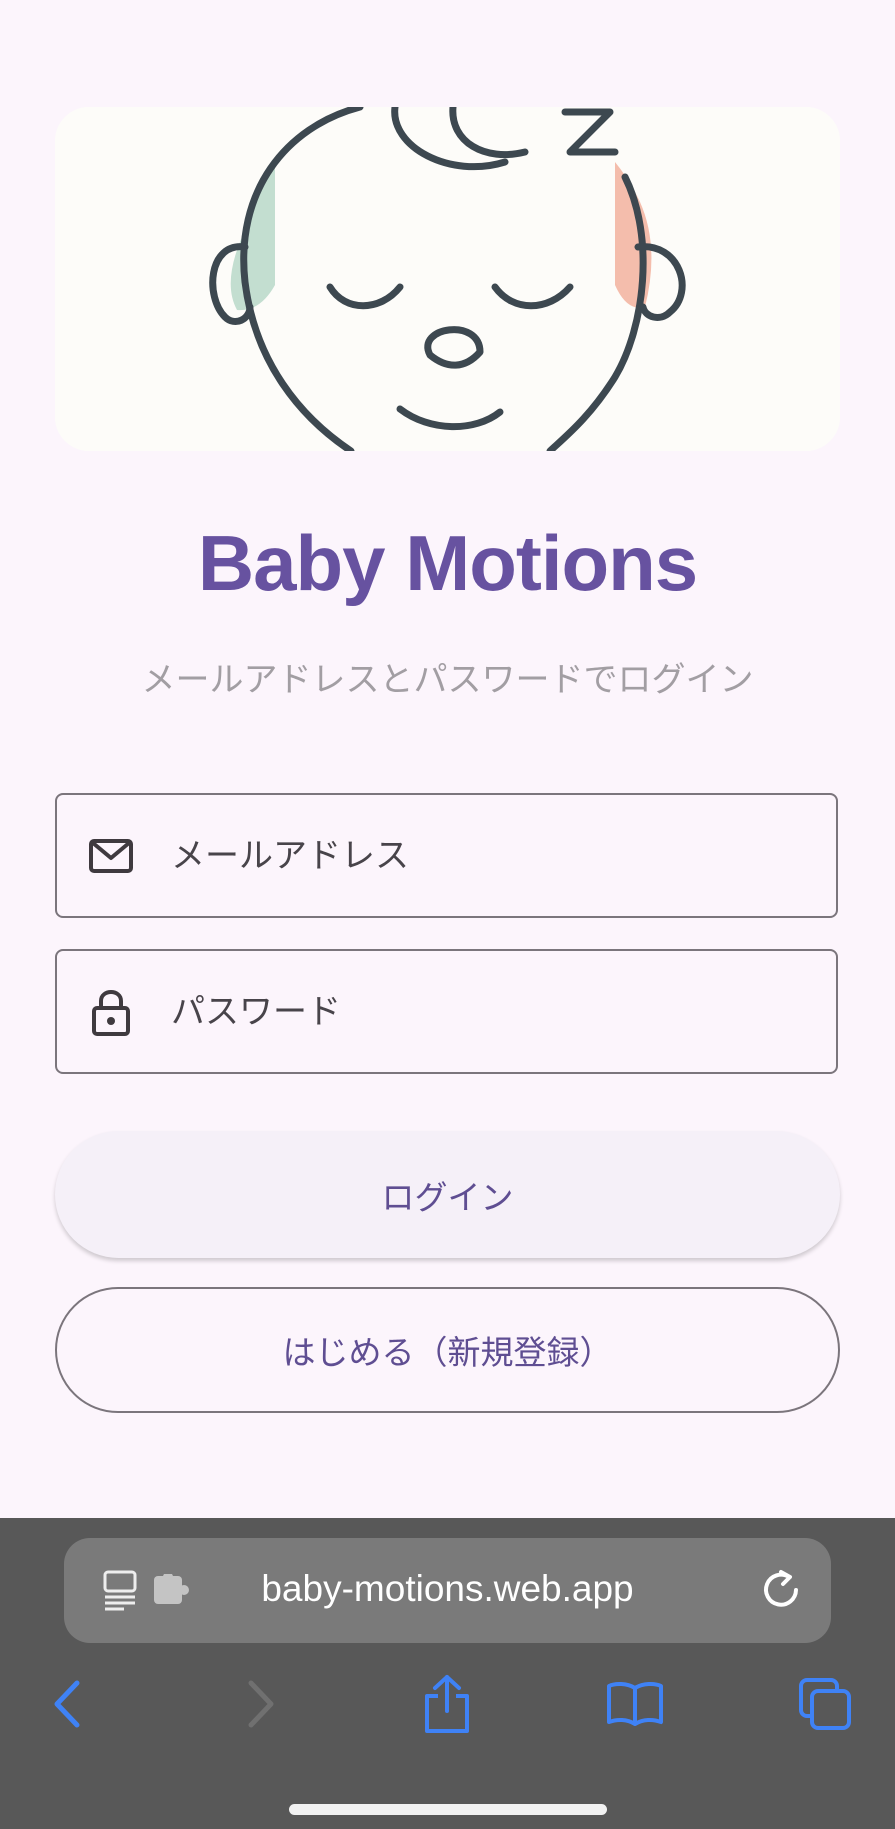  I want to click on url-text: baby-motions.web.app, so click(447, 1588).